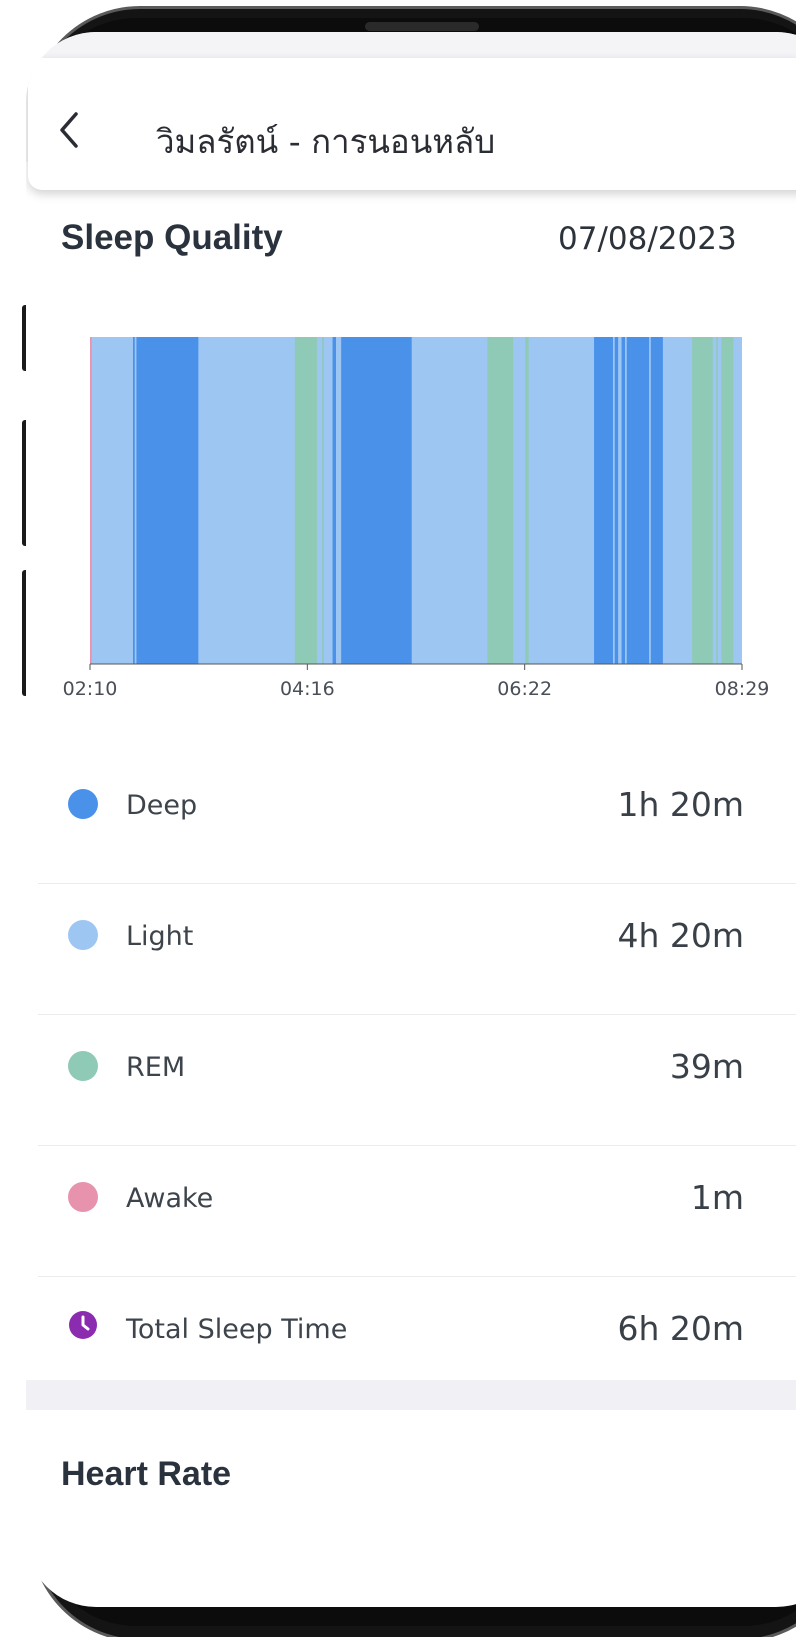 This screenshot has height=1637, width=796. What do you see at coordinates (680, 804) in the screenshot?
I see `stage-duration: 1h 20m` at bounding box center [680, 804].